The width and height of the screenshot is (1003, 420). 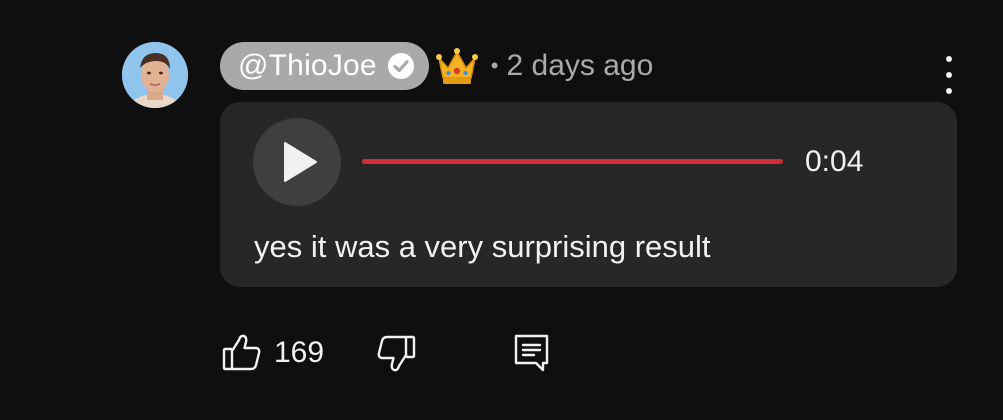 I want to click on thumbs-down-icon, so click(x=395, y=353).